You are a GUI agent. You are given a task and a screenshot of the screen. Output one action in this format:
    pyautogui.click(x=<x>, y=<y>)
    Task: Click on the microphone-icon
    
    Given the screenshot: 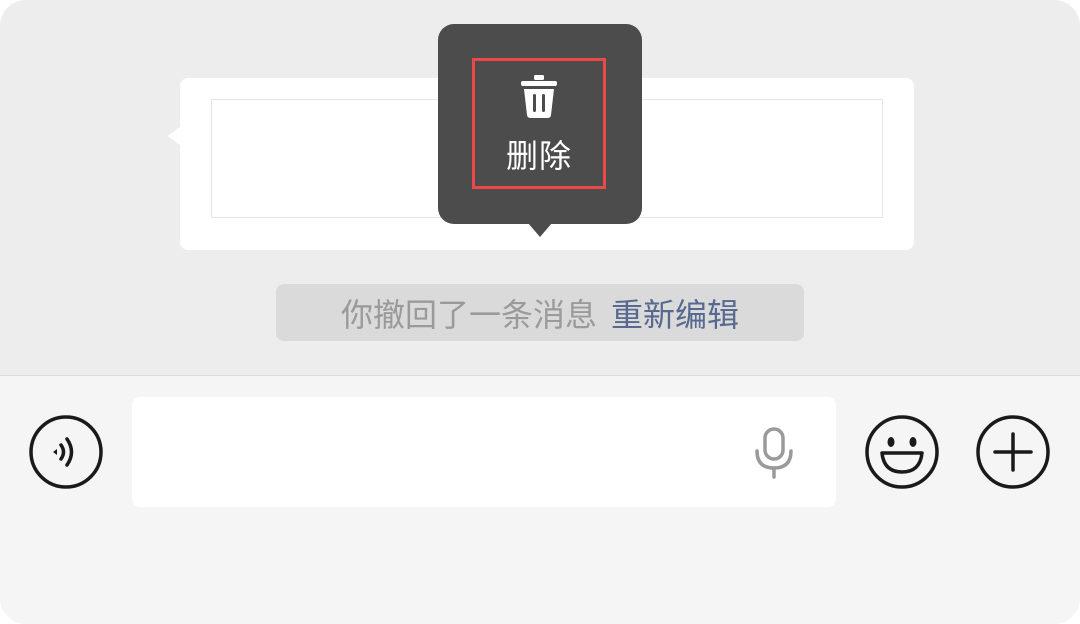 What is the action you would take?
    pyautogui.click(x=774, y=453)
    